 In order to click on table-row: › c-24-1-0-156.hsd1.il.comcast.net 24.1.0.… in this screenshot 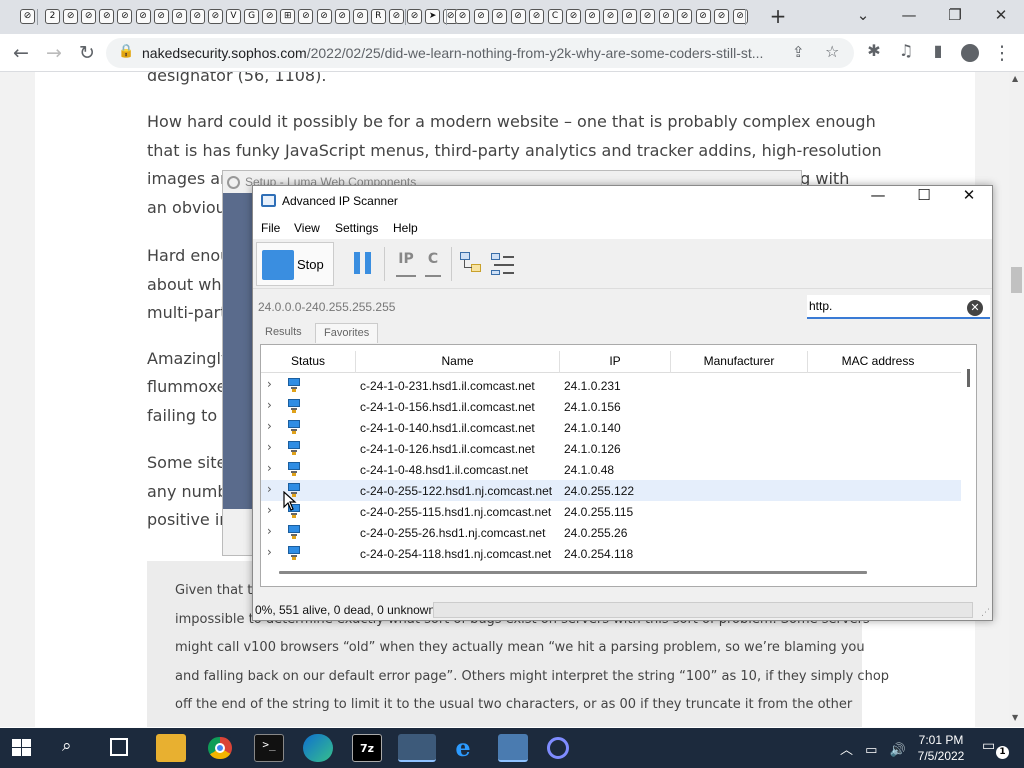, I will do `click(611, 406)`.